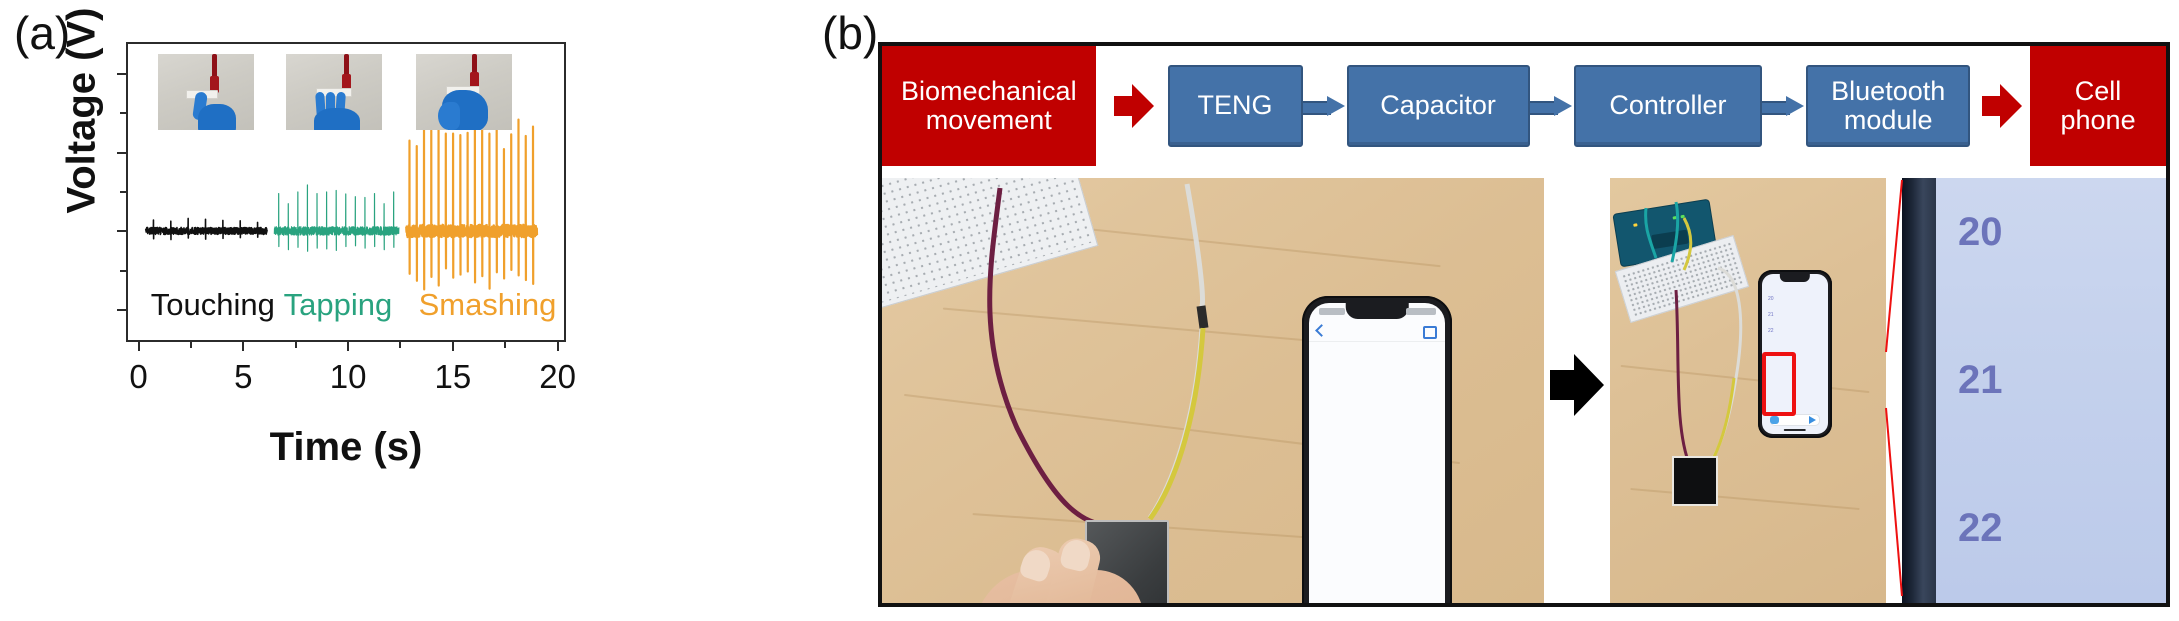 The height and width of the screenshot is (621, 2179). Describe the element at coordinates (81, 110) in the screenshot. I see `y-axis-title: Voltage (V)` at that location.